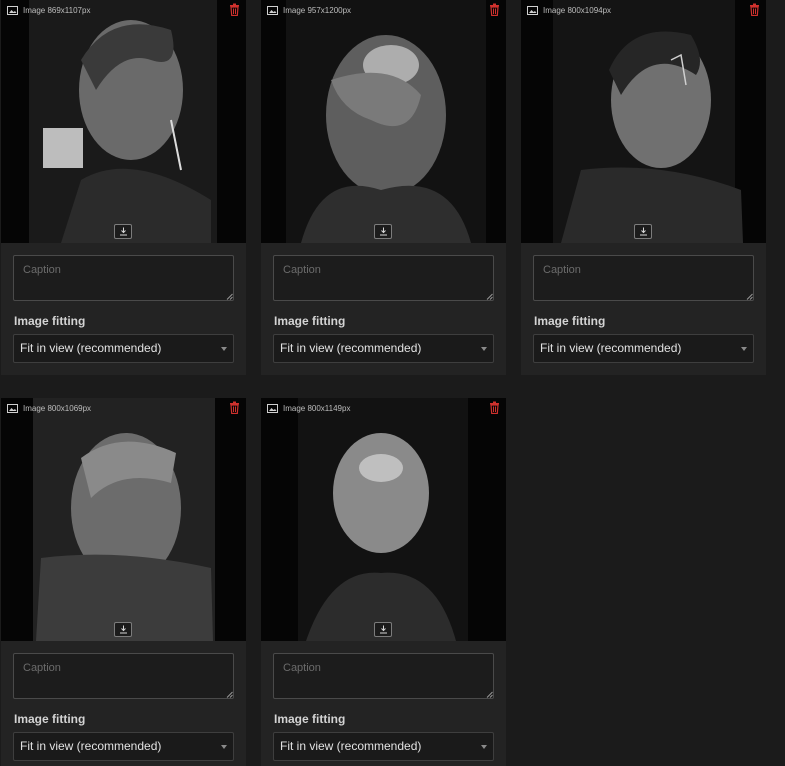 This screenshot has width=785, height=766. I want to click on image-preview: Image 800x1069px, so click(123, 519).